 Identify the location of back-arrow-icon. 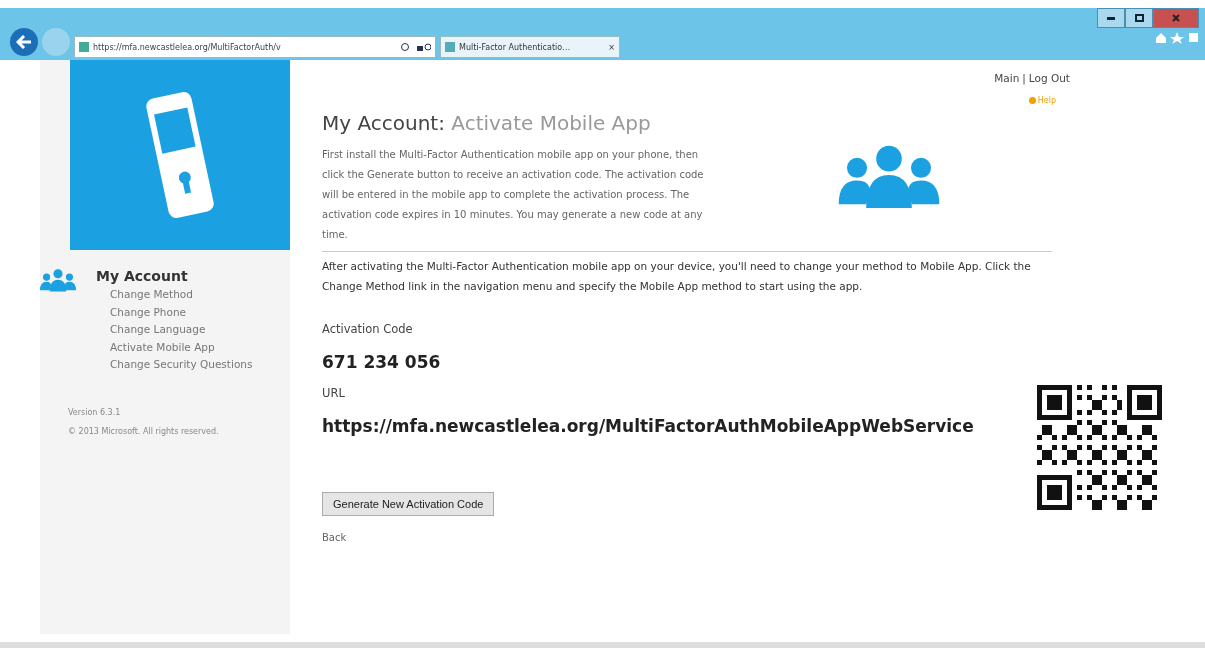
(24, 42).